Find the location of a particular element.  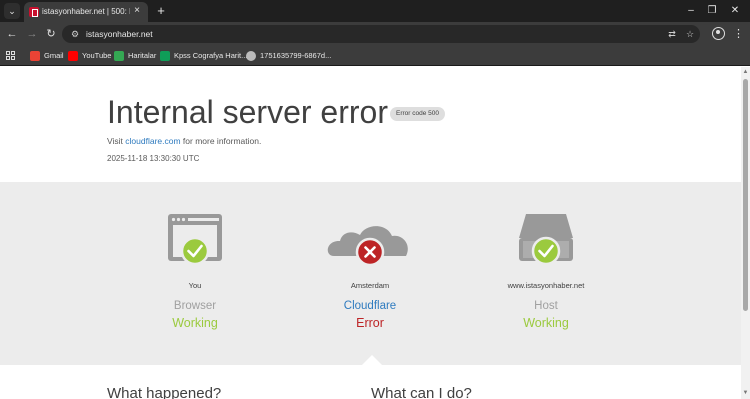

maps-icon is located at coordinates (119, 56).